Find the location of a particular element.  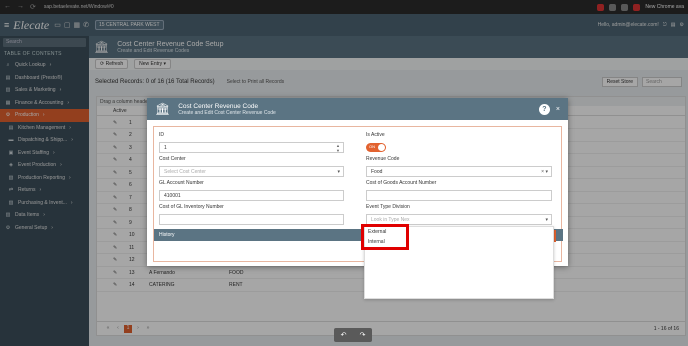

event-type-placeholder: Look in Type Nex is located at coordinates (390, 220).